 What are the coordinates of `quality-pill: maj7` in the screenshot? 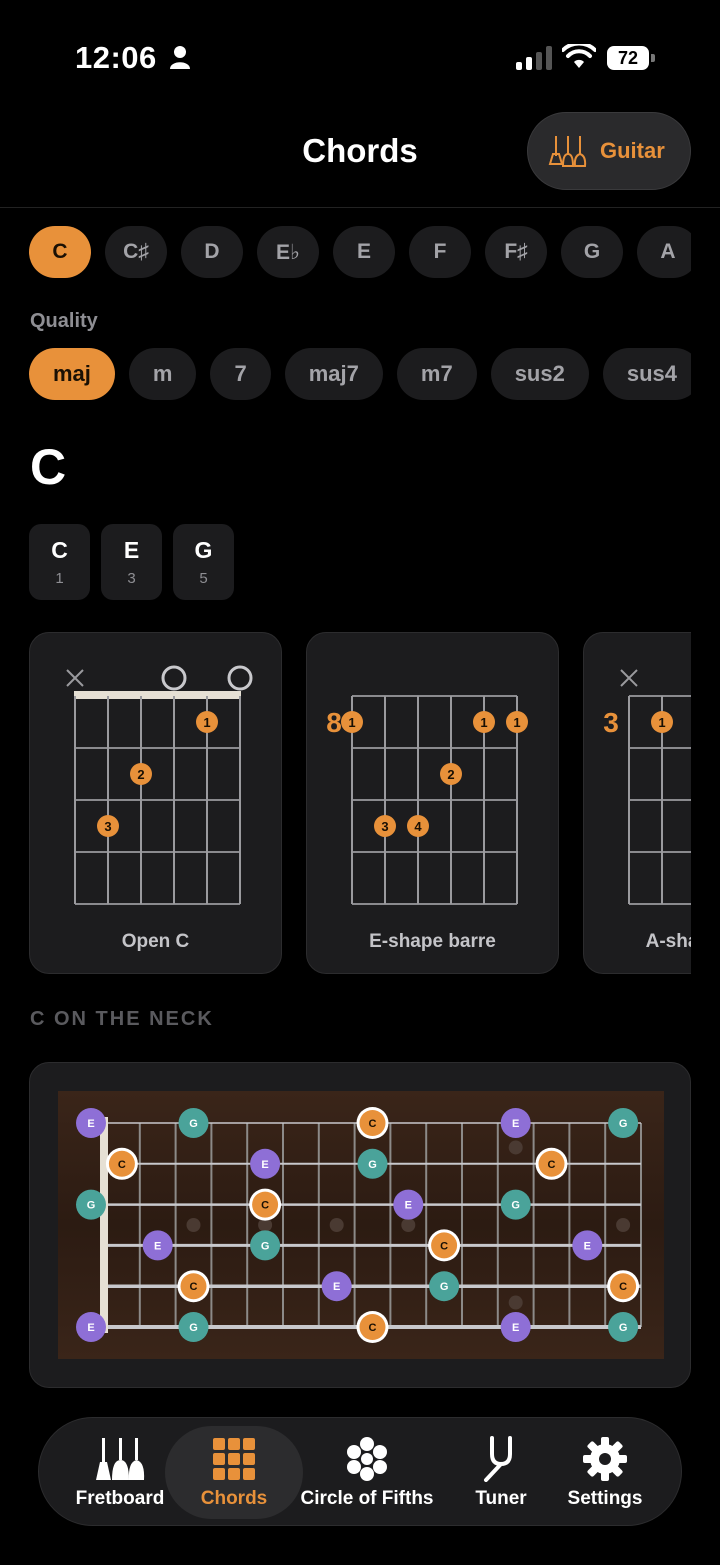 It's located at (333, 374).